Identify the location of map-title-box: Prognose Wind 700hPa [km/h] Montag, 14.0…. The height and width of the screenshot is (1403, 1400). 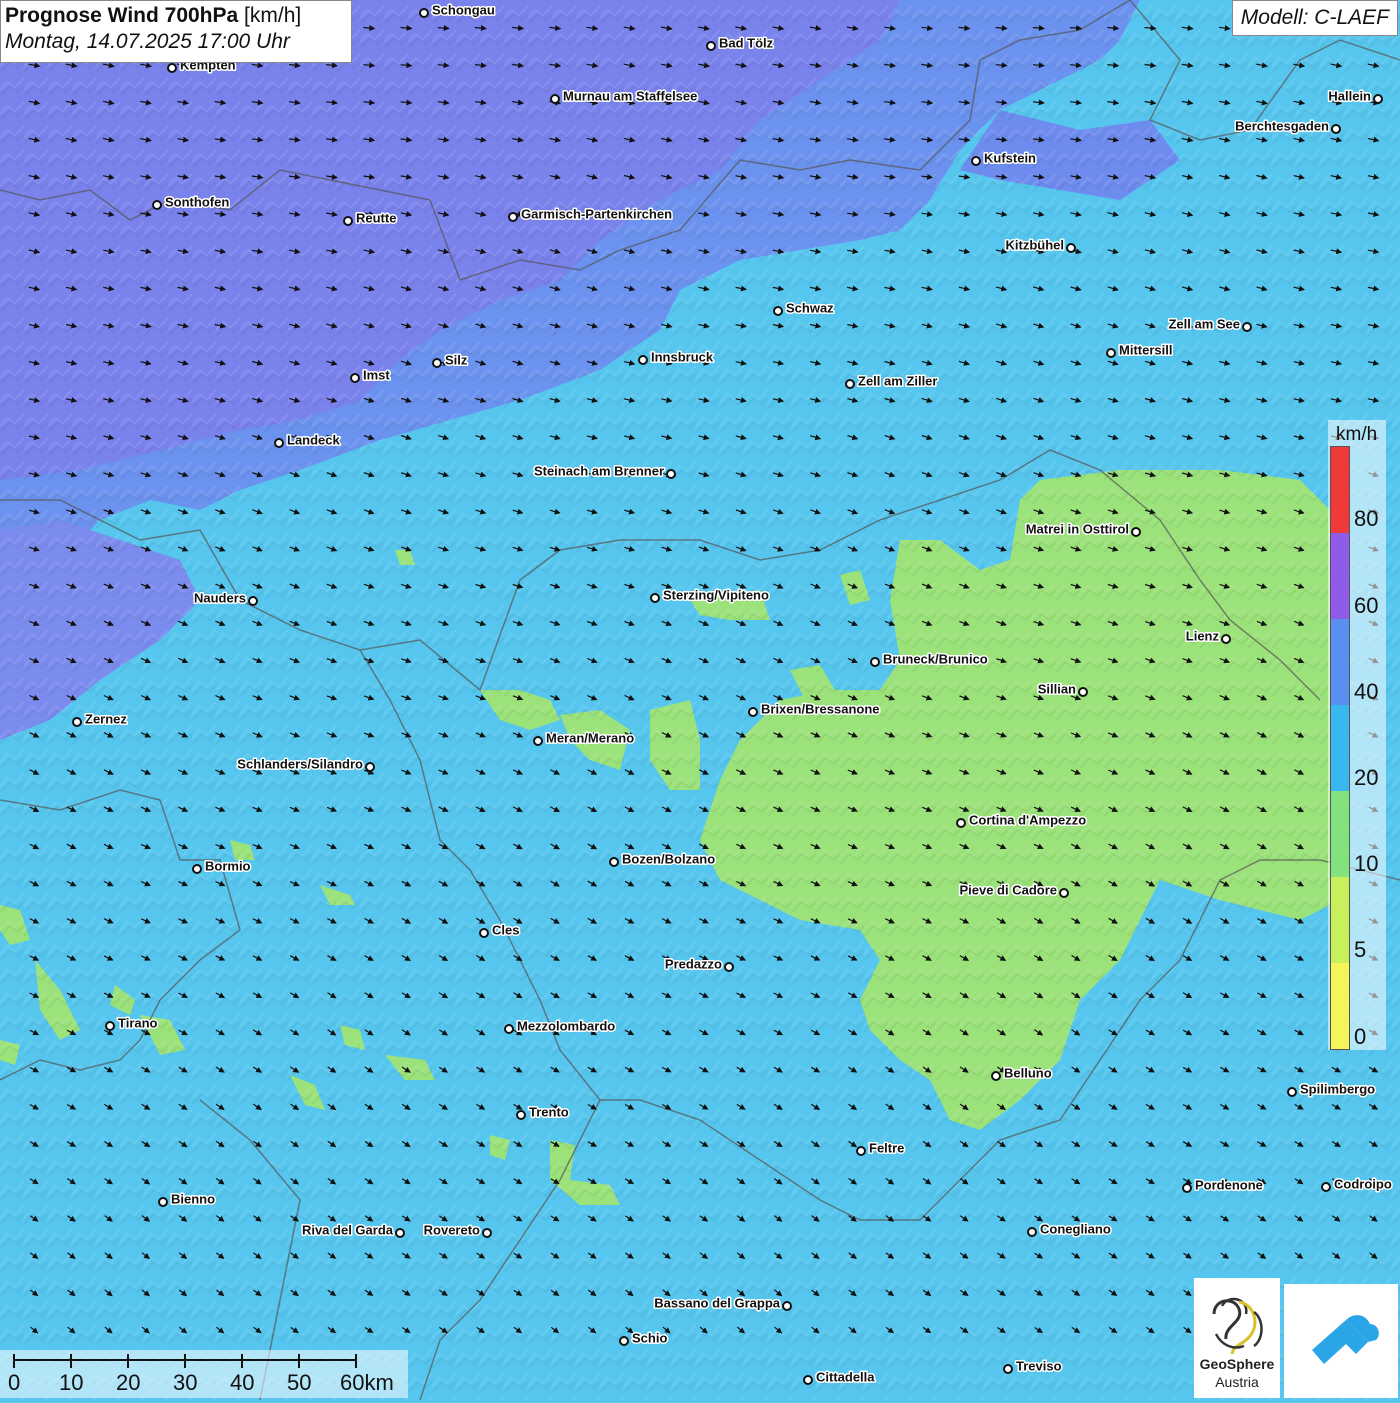
(176, 31).